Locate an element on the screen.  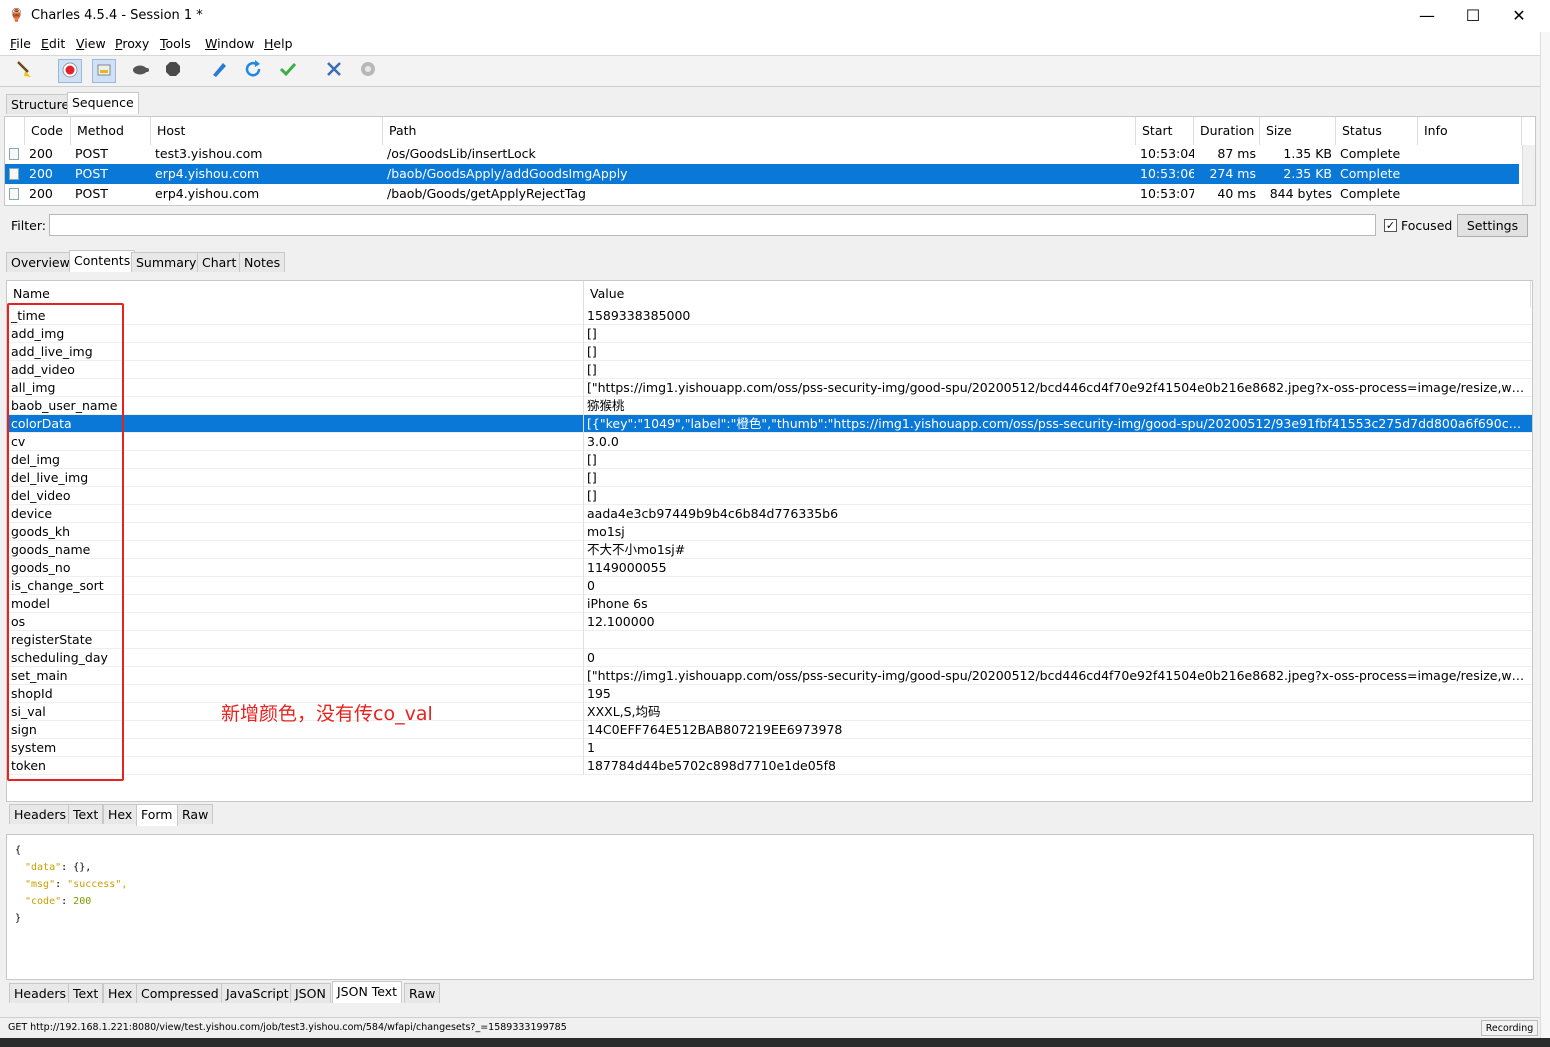
tab-chart: Chart is located at coordinates (219, 262).